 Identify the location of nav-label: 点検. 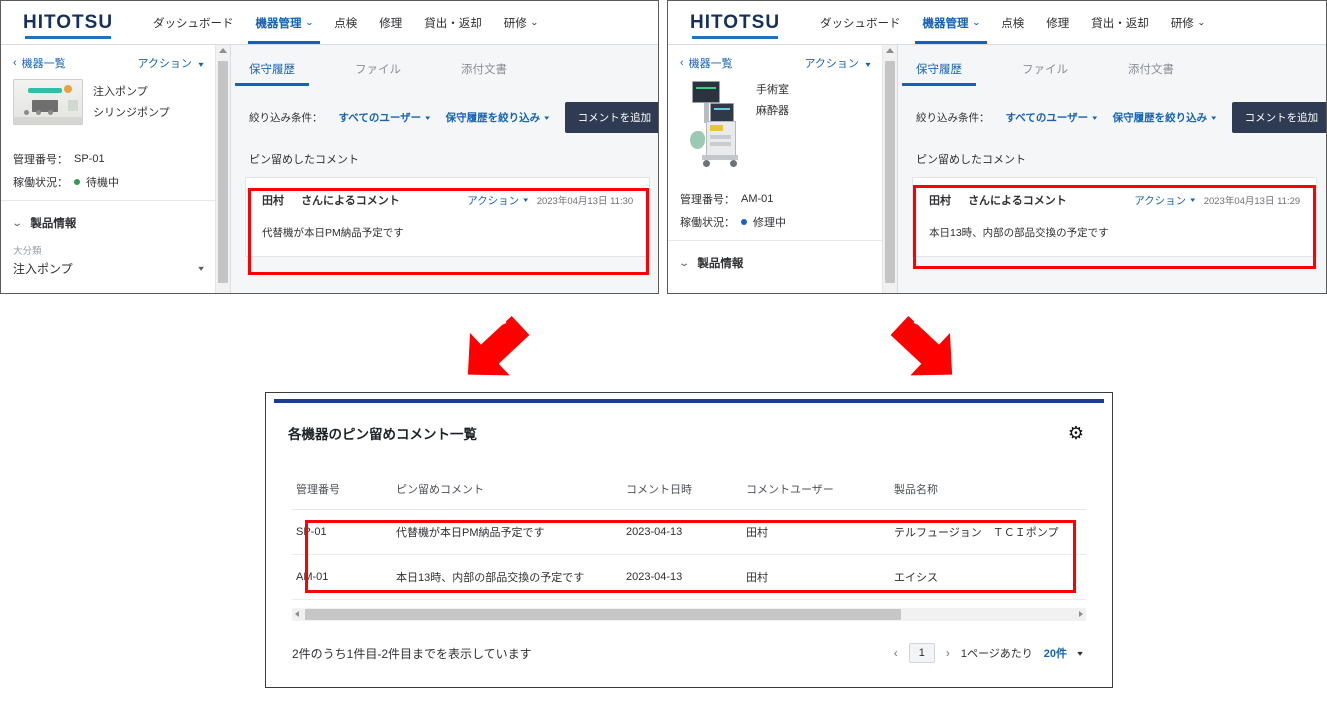
(346, 23).